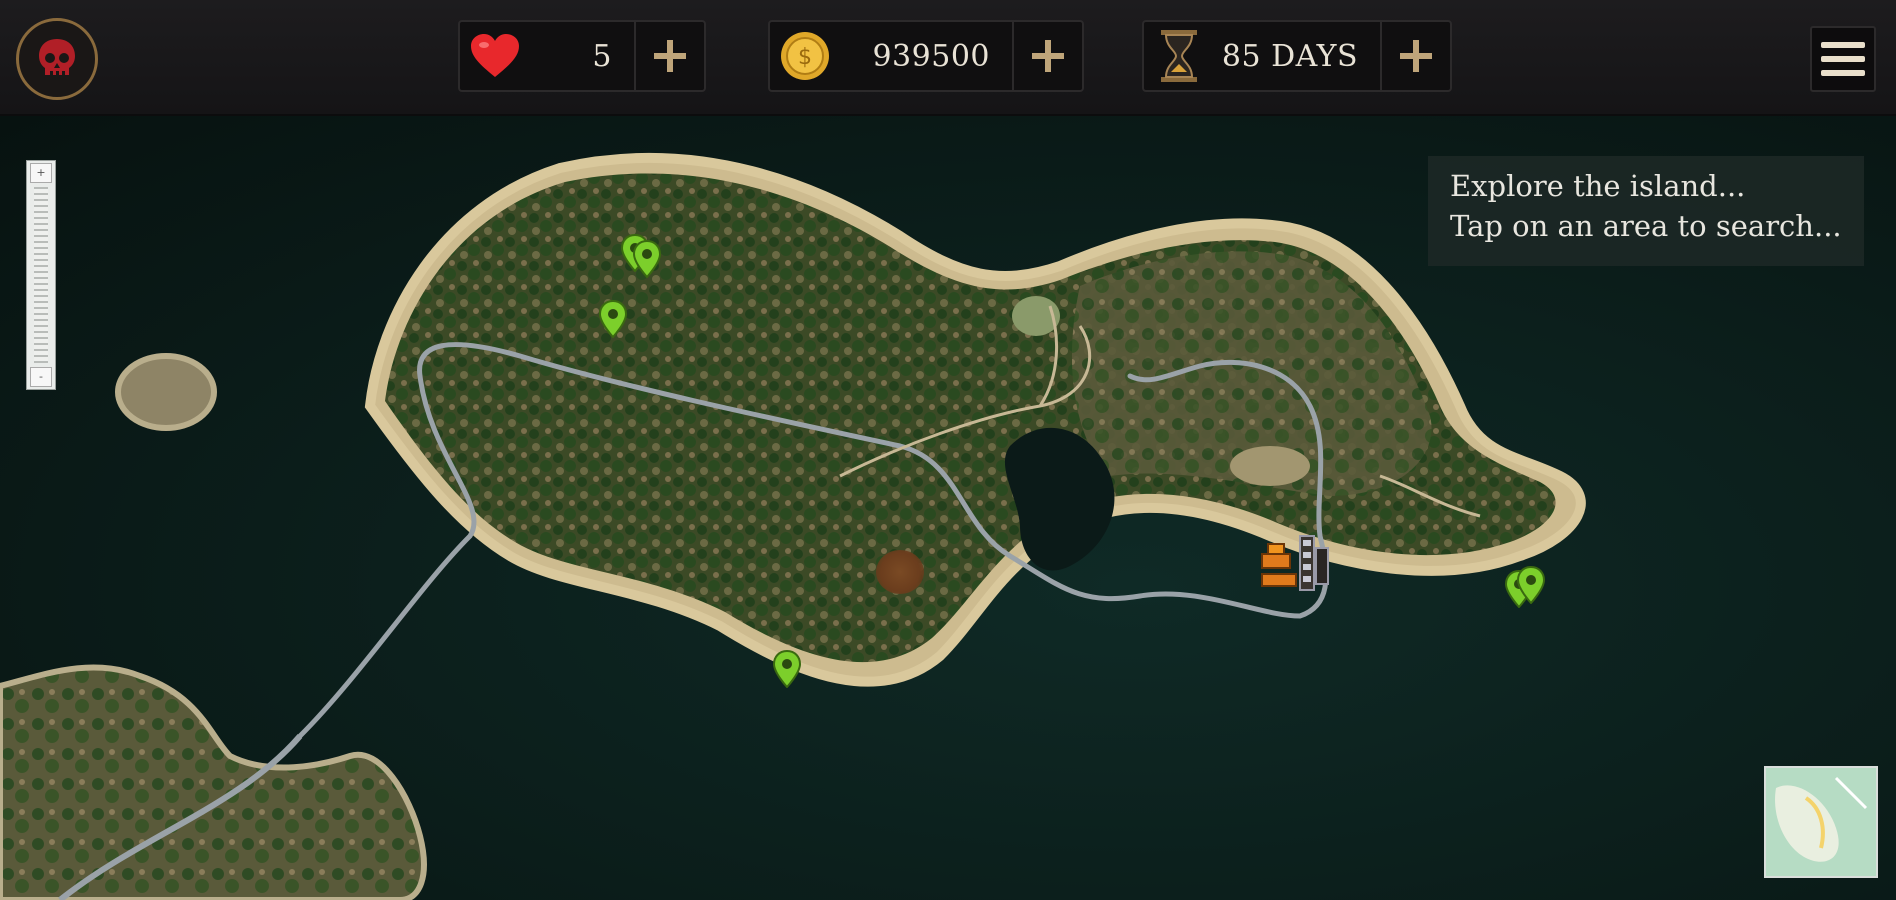 This screenshot has height=900, width=1896. I want to click on lives-value: 5, so click(602, 56).